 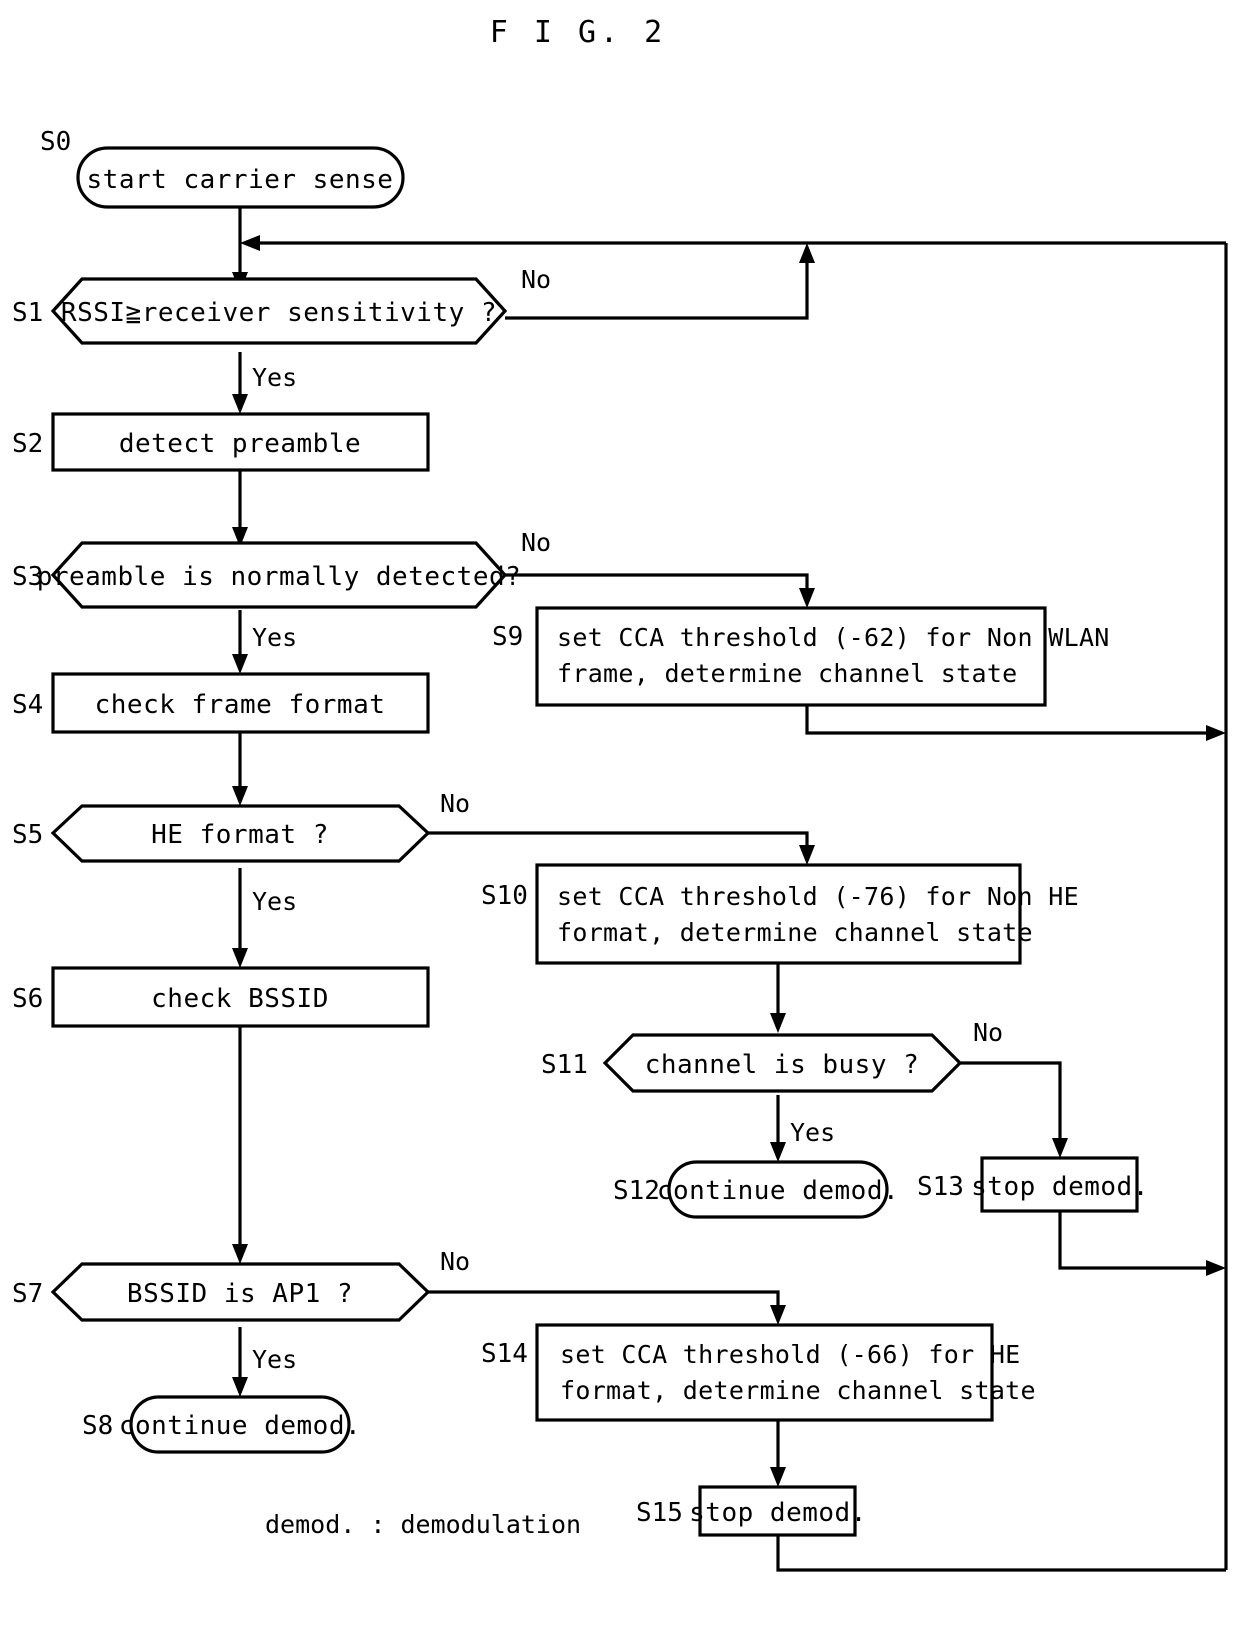 I want to click on step-label-s6: S6, so click(x=27, y=999).